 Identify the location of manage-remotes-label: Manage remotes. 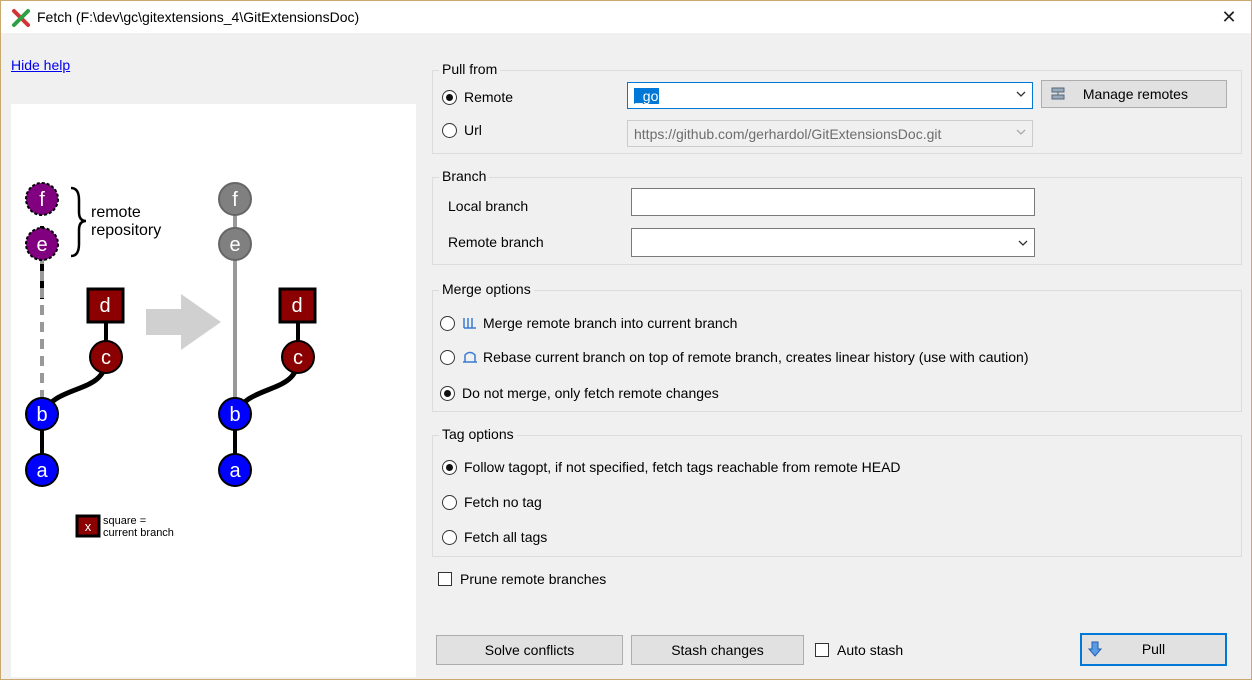
(1135, 94).